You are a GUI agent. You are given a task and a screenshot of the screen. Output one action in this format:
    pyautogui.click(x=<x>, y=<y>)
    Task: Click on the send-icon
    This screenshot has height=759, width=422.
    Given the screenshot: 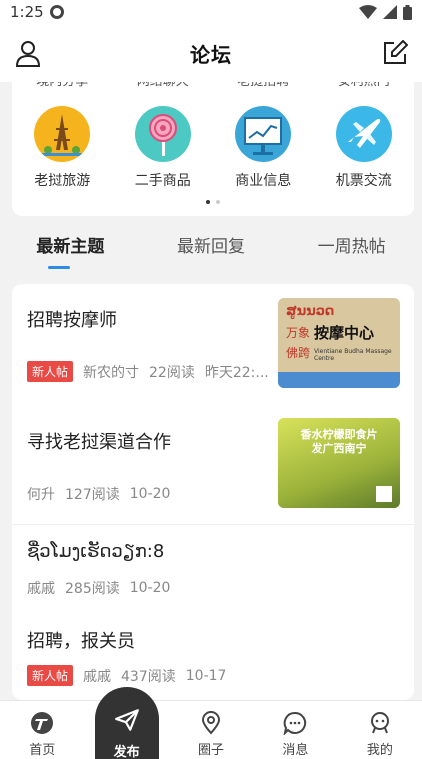 What is the action you would take?
    pyautogui.click(x=126, y=720)
    